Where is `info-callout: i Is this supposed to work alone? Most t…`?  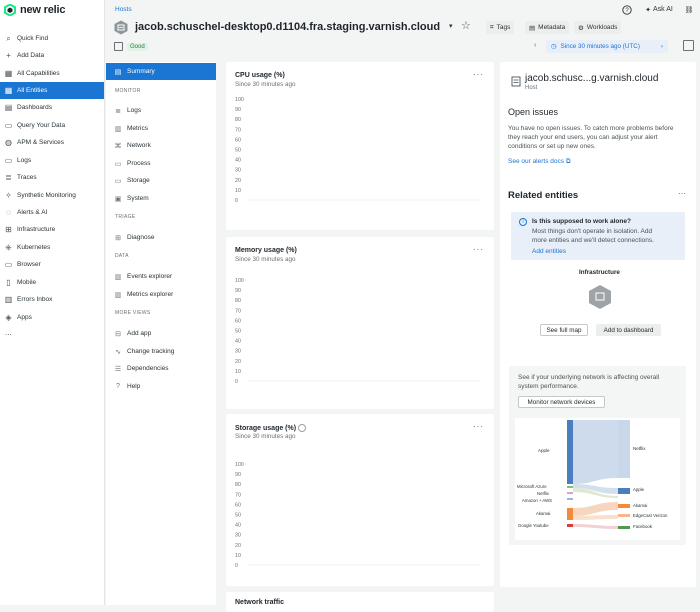 info-callout: i Is this supposed to work alone? Most t… is located at coordinates (598, 236).